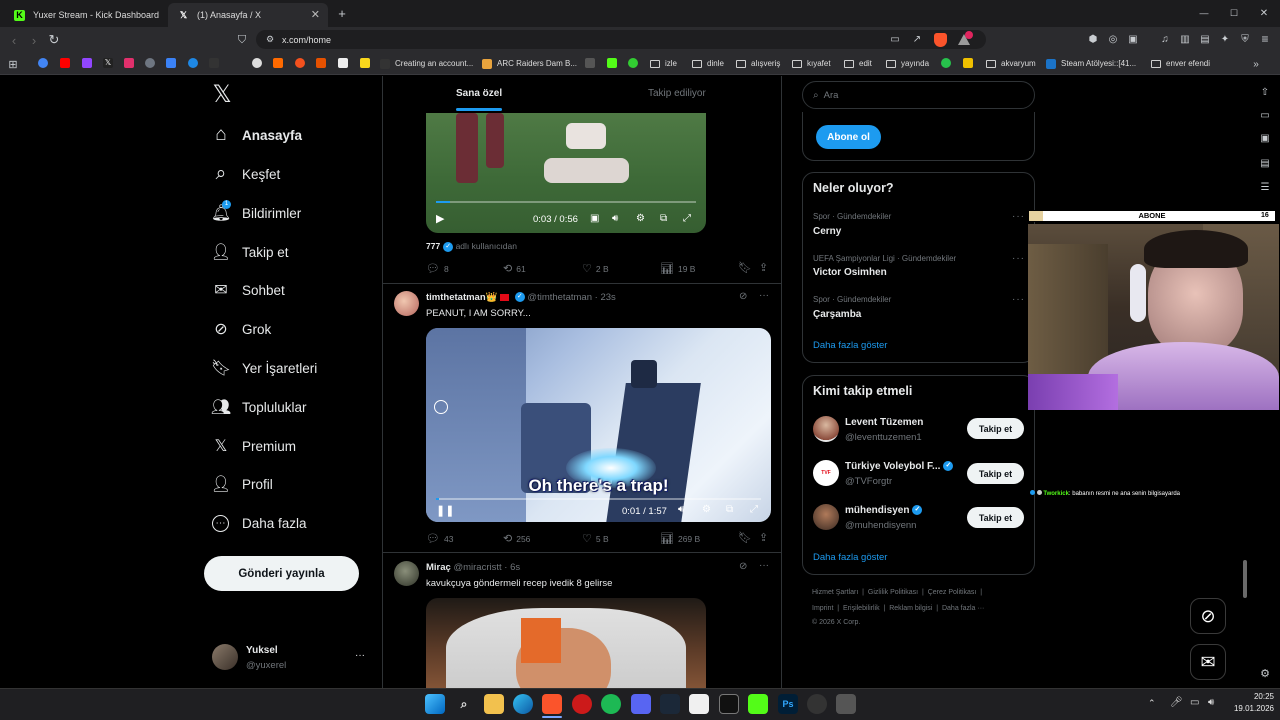 The width and height of the screenshot is (1280, 720). Describe the element at coordinates (582, 704) in the screenshot. I see `opera-icon` at that location.